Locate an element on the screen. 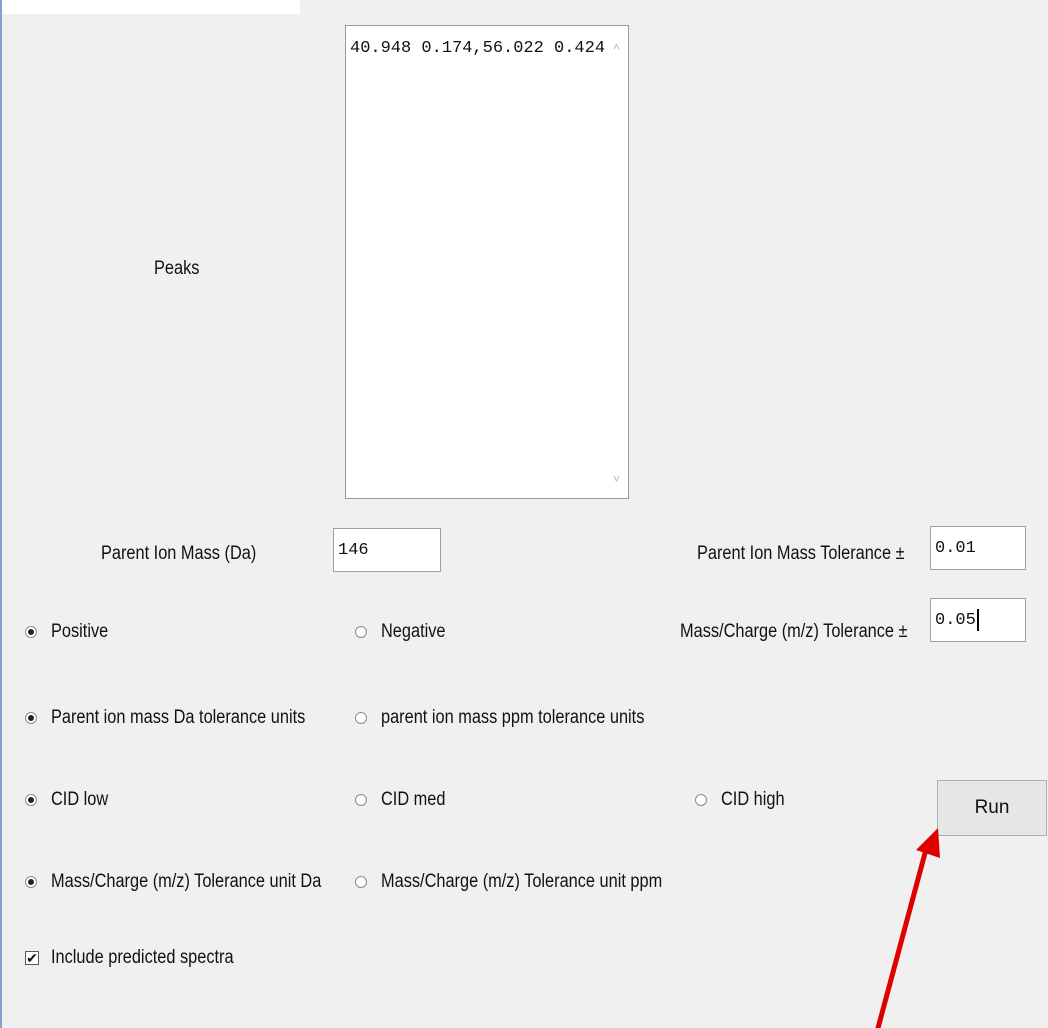  parent-ion-mass-tolerance-label: Parent Ion Mass Tolerance ± is located at coordinates (801, 553).